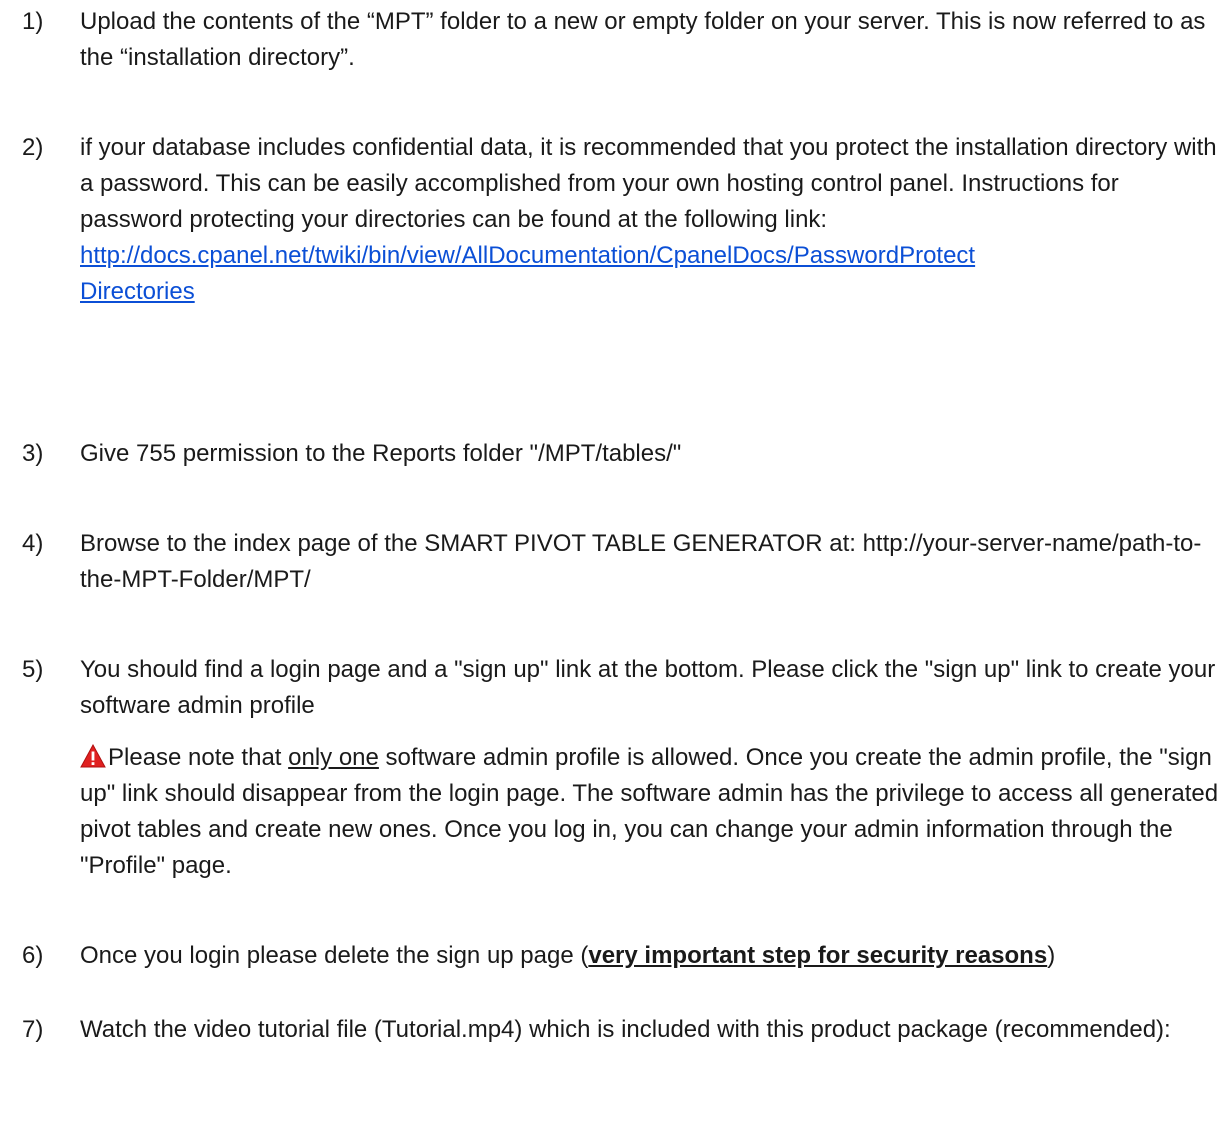 The image size is (1220, 1130). What do you see at coordinates (33, 543) in the screenshot?
I see `step-number: 4)` at bounding box center [33, 543].